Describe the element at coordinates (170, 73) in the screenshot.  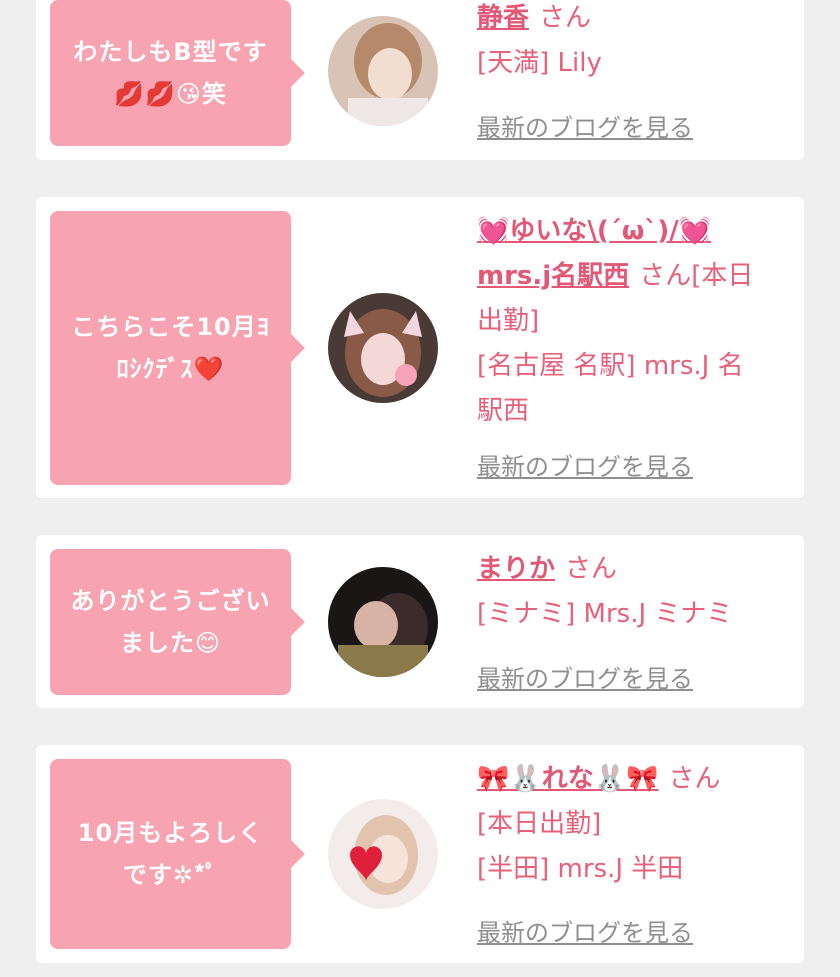
I see `message-text: わたしもB型です 💋💋😘笑` at that location.